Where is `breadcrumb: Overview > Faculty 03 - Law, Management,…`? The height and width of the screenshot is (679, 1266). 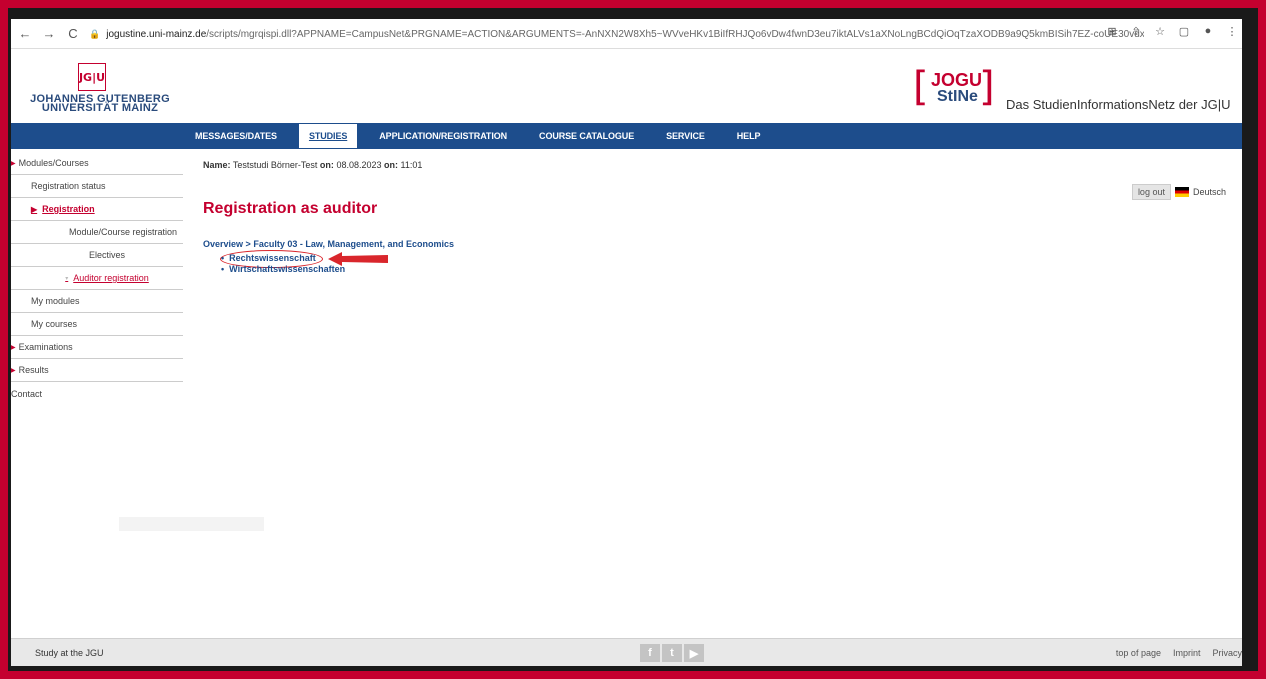
breadcrumb: Overview > Faculty 03 - Law, Management,… is located at coordinates (328, 244).